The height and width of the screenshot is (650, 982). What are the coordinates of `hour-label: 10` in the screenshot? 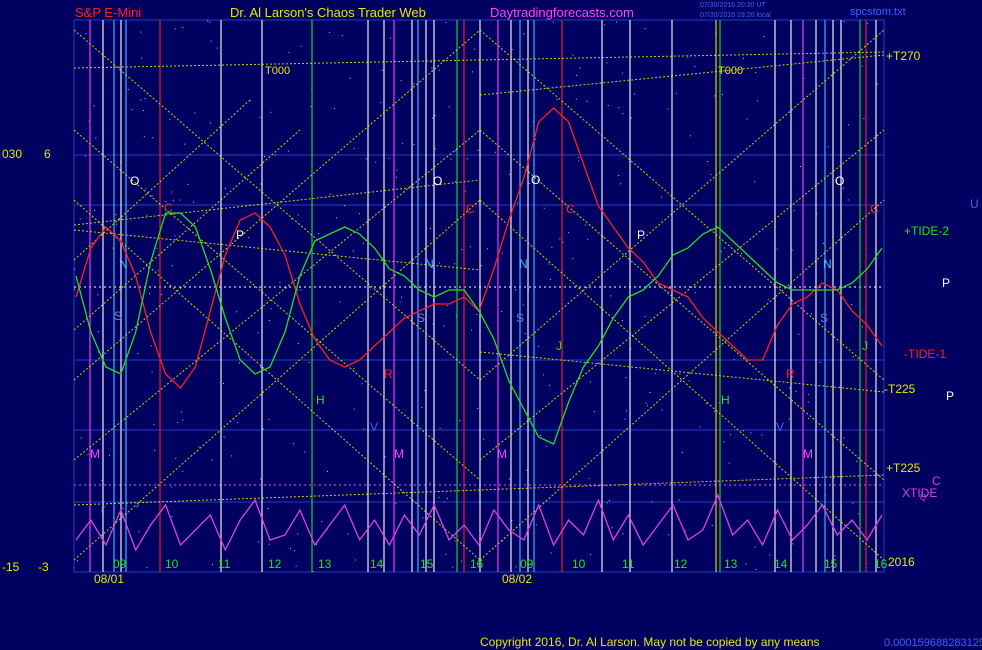 It's located at (579, 564).